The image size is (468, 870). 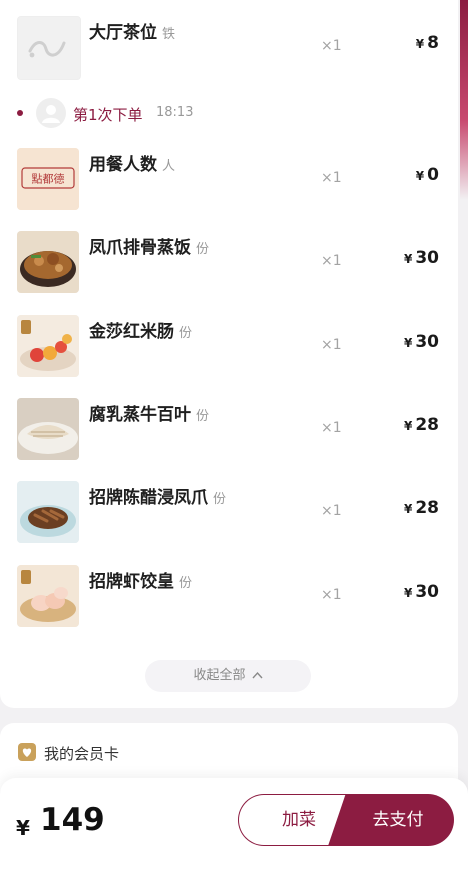 I want to click on bullet-dot, so click(x=20, y=113).